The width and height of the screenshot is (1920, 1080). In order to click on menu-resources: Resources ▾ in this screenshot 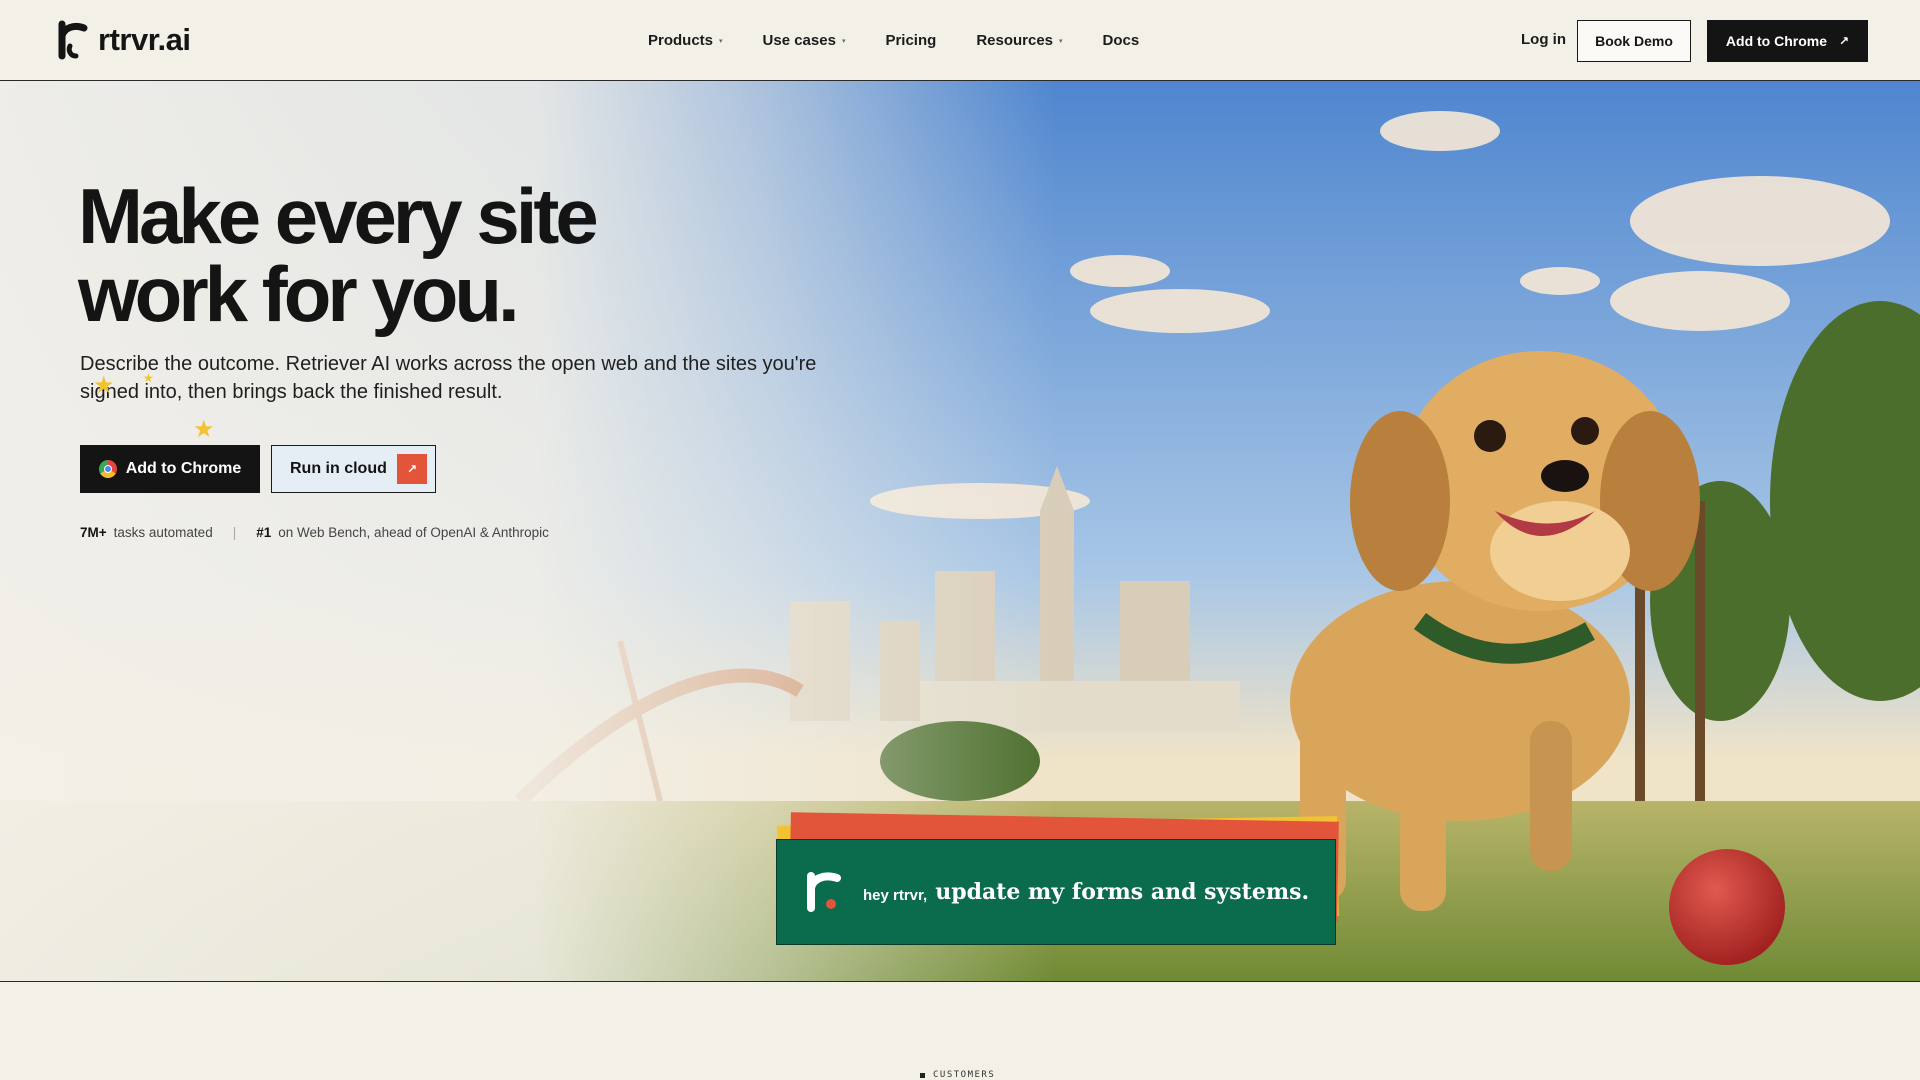, I will do `click(1019, 40)`.